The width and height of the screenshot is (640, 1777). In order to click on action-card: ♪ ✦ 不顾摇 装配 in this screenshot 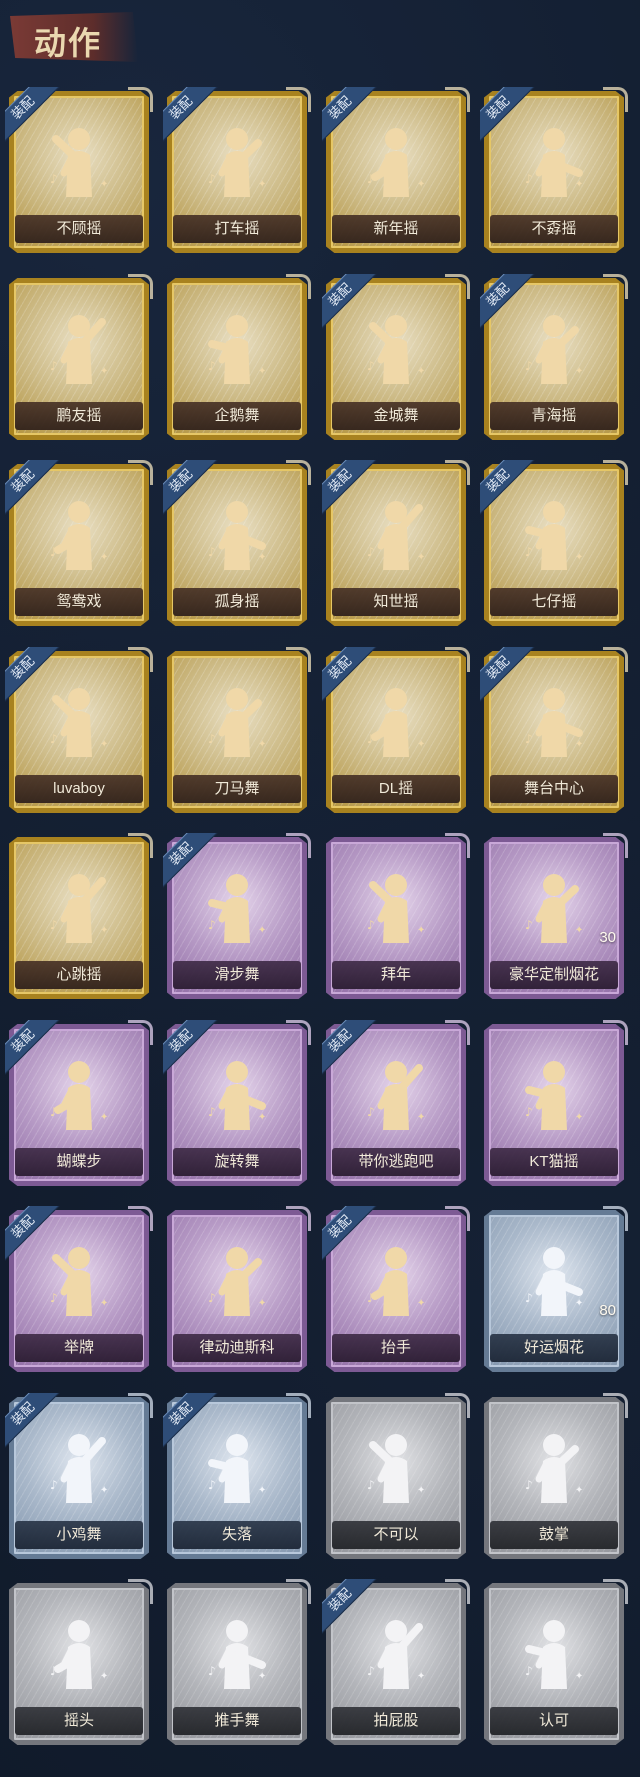, I will do `click(79, 172)`.